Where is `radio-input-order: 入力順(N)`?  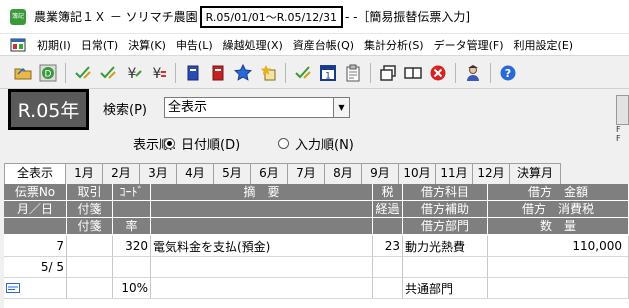
radio-input-order: 入力順(N) is located at coordinates (316, 143).